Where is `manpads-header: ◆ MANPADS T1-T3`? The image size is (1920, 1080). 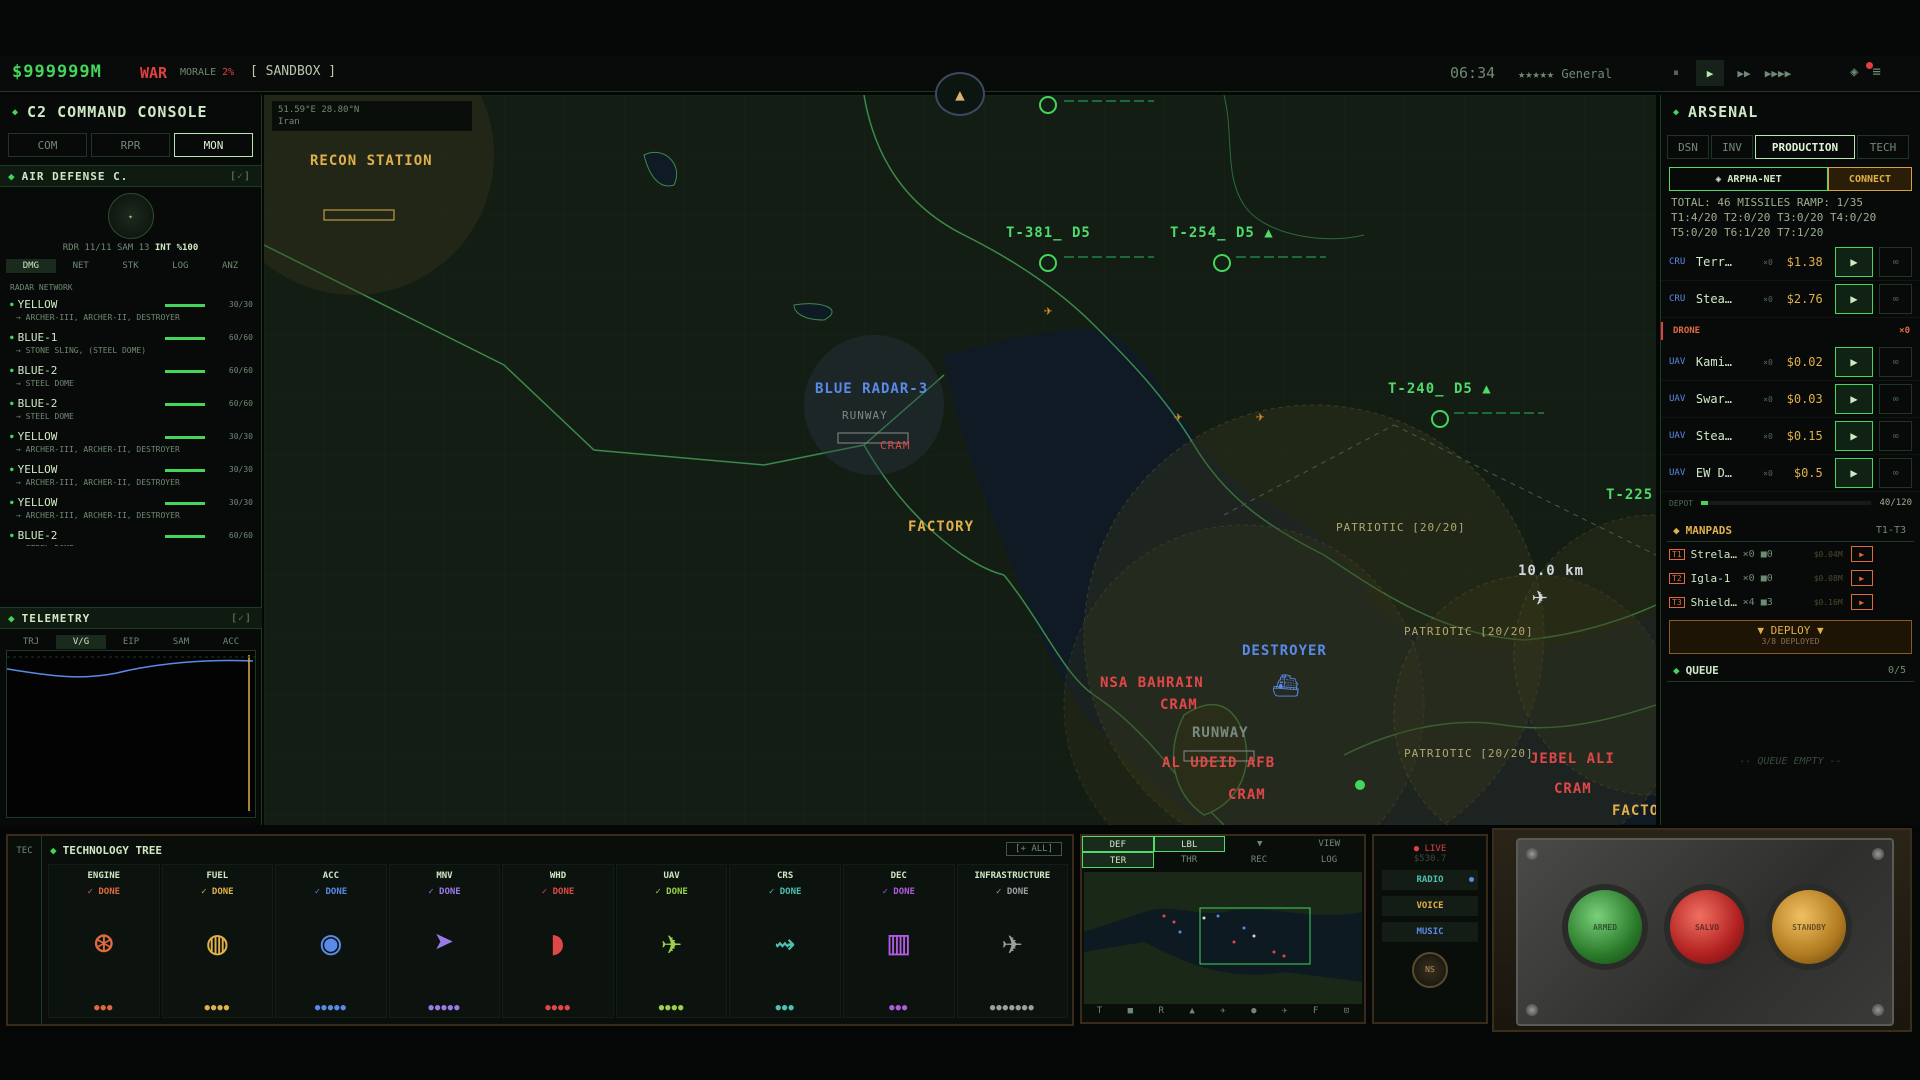 manpads-header: ◆ MANPADS T1-T3 is located at coordinates (1790, 531).